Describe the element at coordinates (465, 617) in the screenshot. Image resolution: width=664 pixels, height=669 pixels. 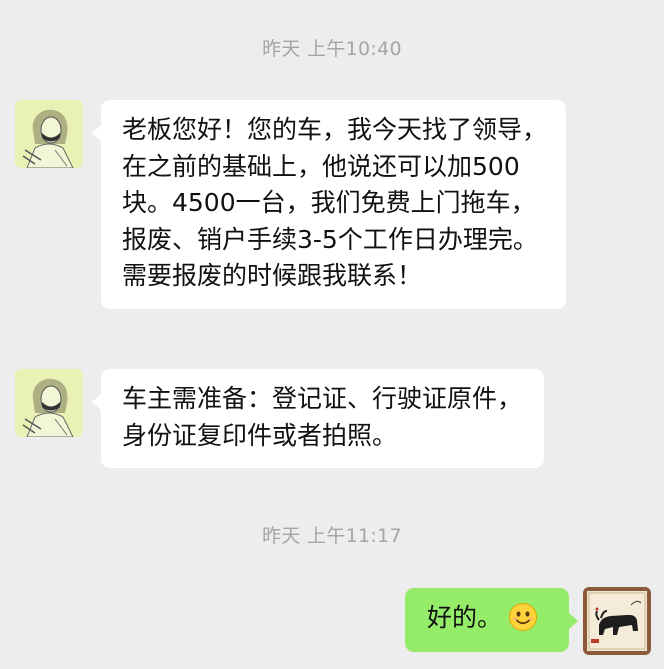
I see `message-text: 好的。` at that location.